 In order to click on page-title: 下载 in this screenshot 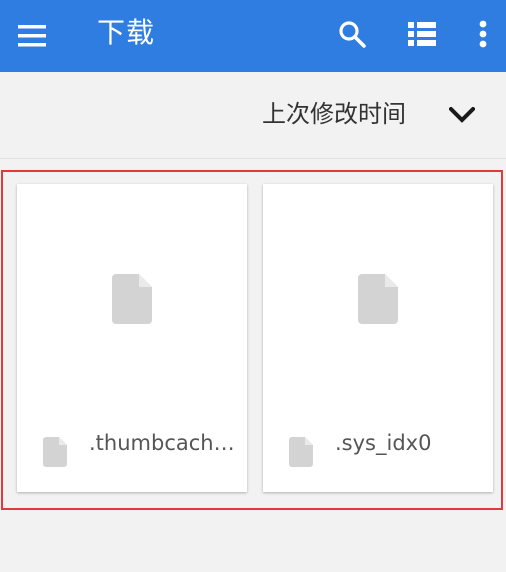, I will do `click(126, 32)`.